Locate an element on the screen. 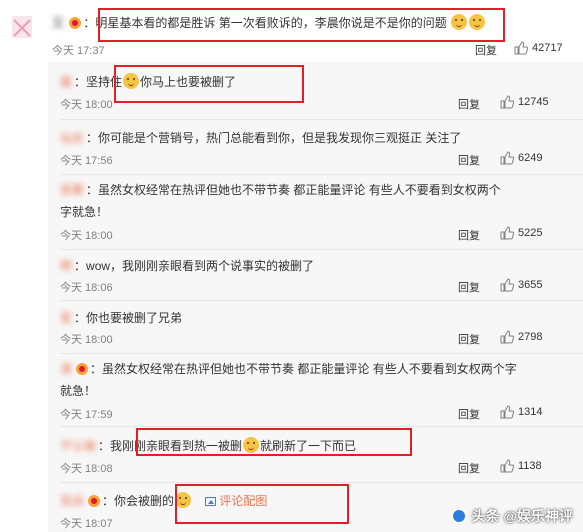 The height and width of the screenshot is (532, 583). reply-text: 仙女 ：你可能是个营销号，热门总能看到你，但是我发现你三观挺正 关注了 is located at coordinates (260, 137).